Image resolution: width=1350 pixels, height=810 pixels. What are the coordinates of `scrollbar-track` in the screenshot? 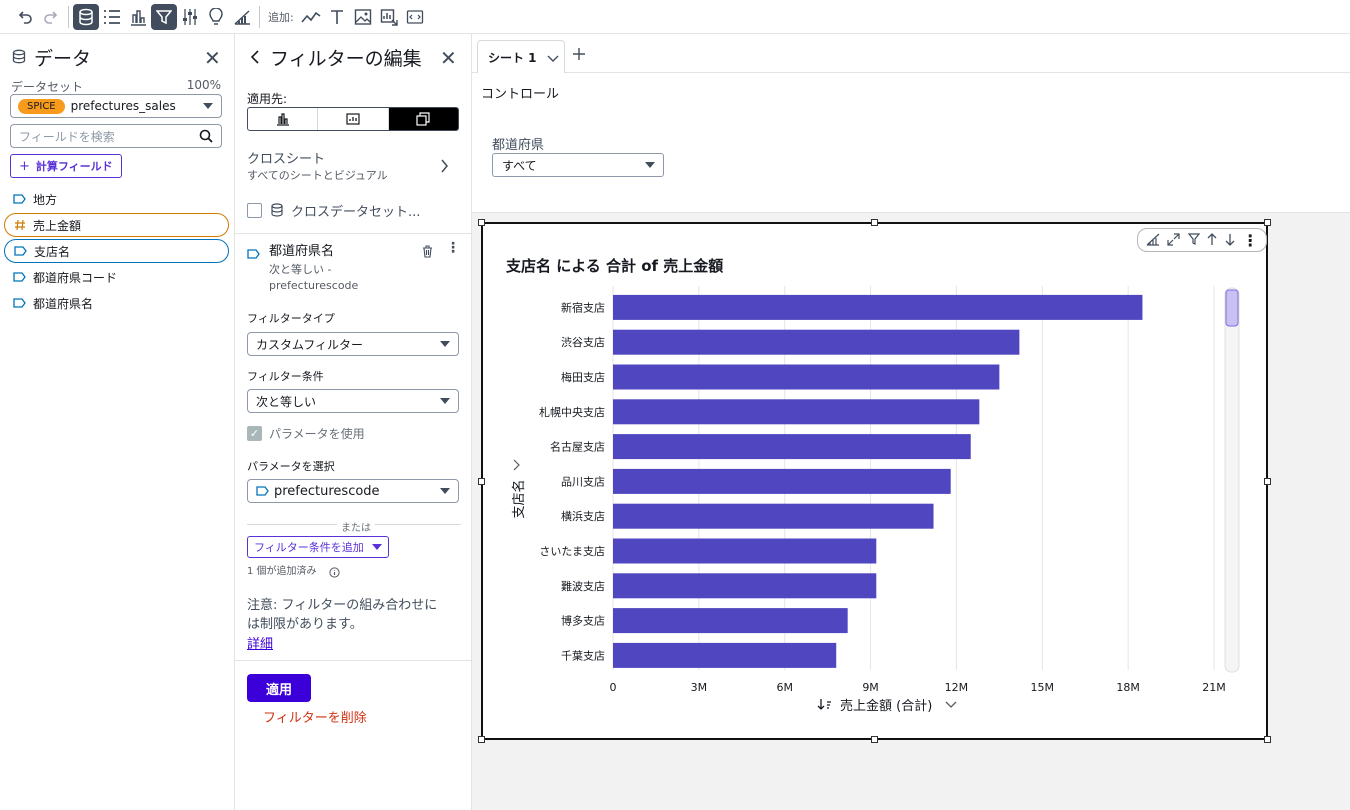 It's located at (1232, 480).